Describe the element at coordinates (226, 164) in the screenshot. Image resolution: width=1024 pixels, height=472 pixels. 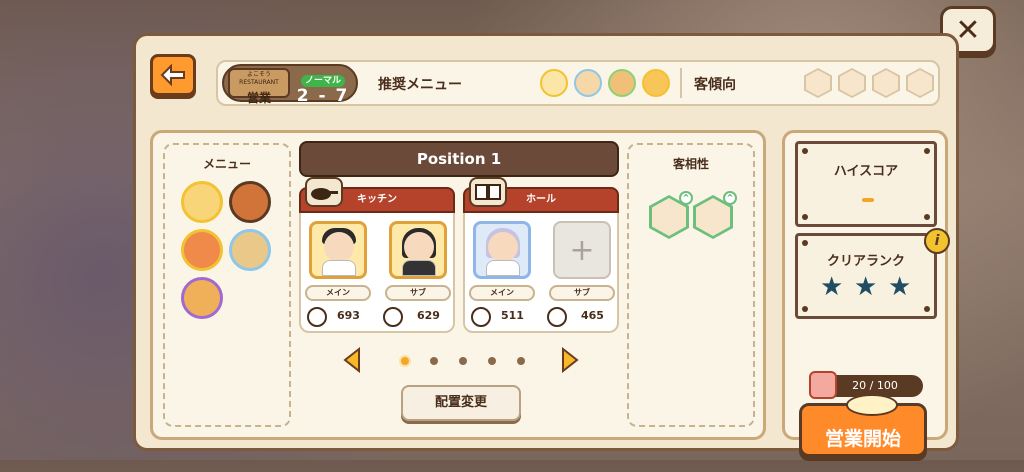
I see `menu-title: メニュー` at that location.